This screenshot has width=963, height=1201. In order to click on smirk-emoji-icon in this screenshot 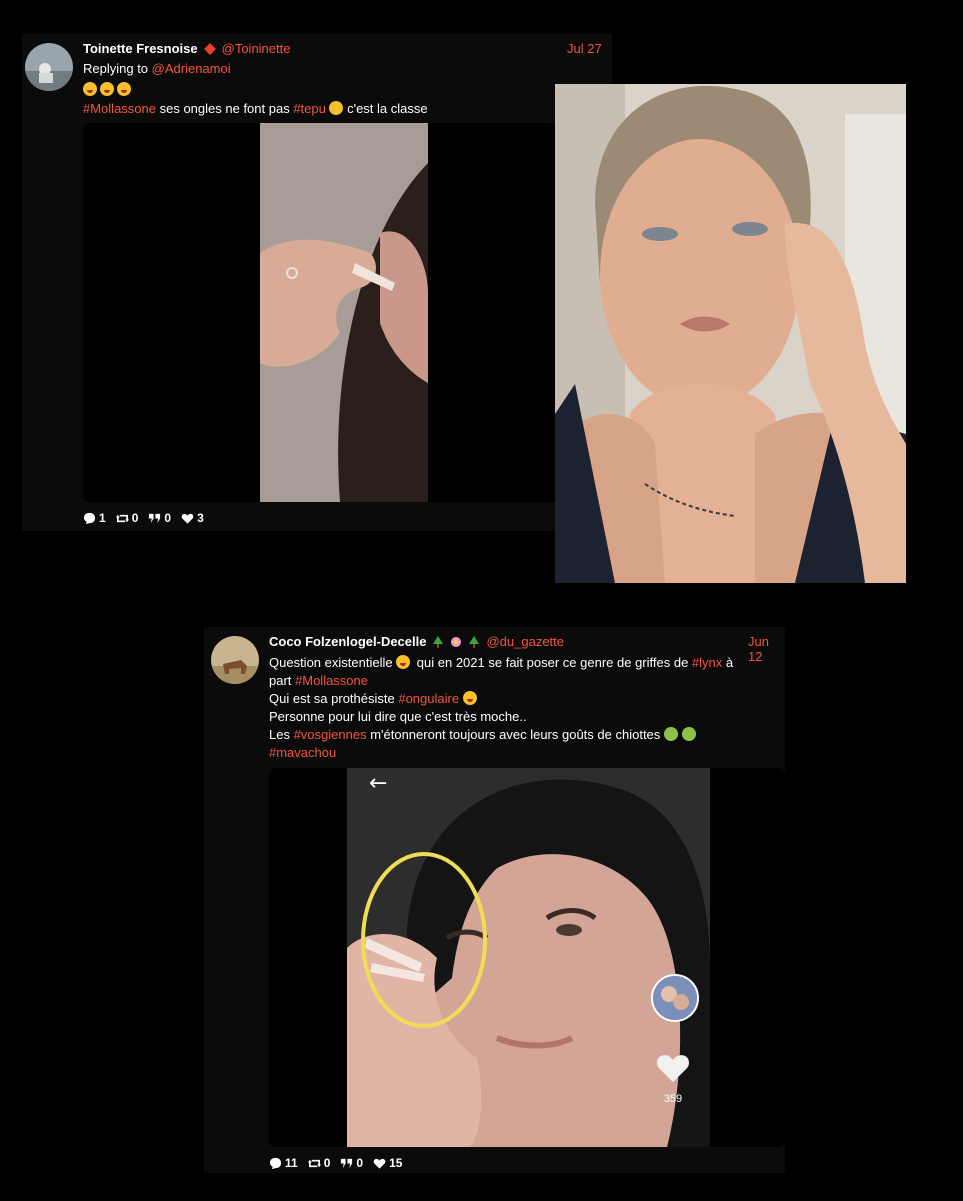, I will do `click(403, 662)`.